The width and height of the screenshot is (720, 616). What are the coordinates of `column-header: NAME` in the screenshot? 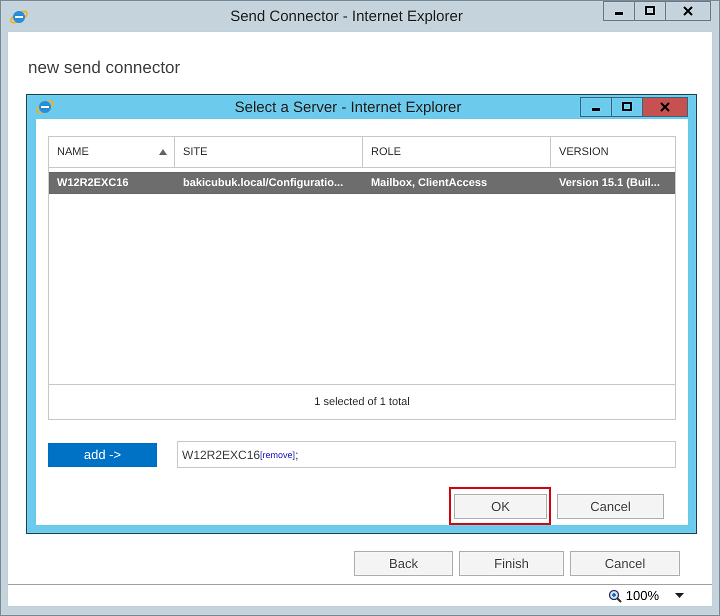 It's located at (112, 152).